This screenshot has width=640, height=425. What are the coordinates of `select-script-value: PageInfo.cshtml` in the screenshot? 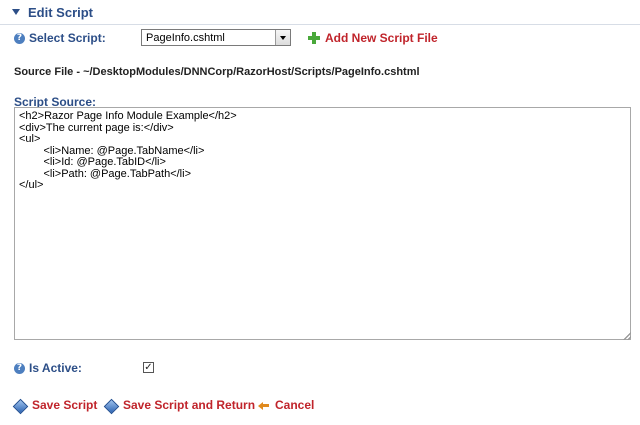 It's located at (185, 37).